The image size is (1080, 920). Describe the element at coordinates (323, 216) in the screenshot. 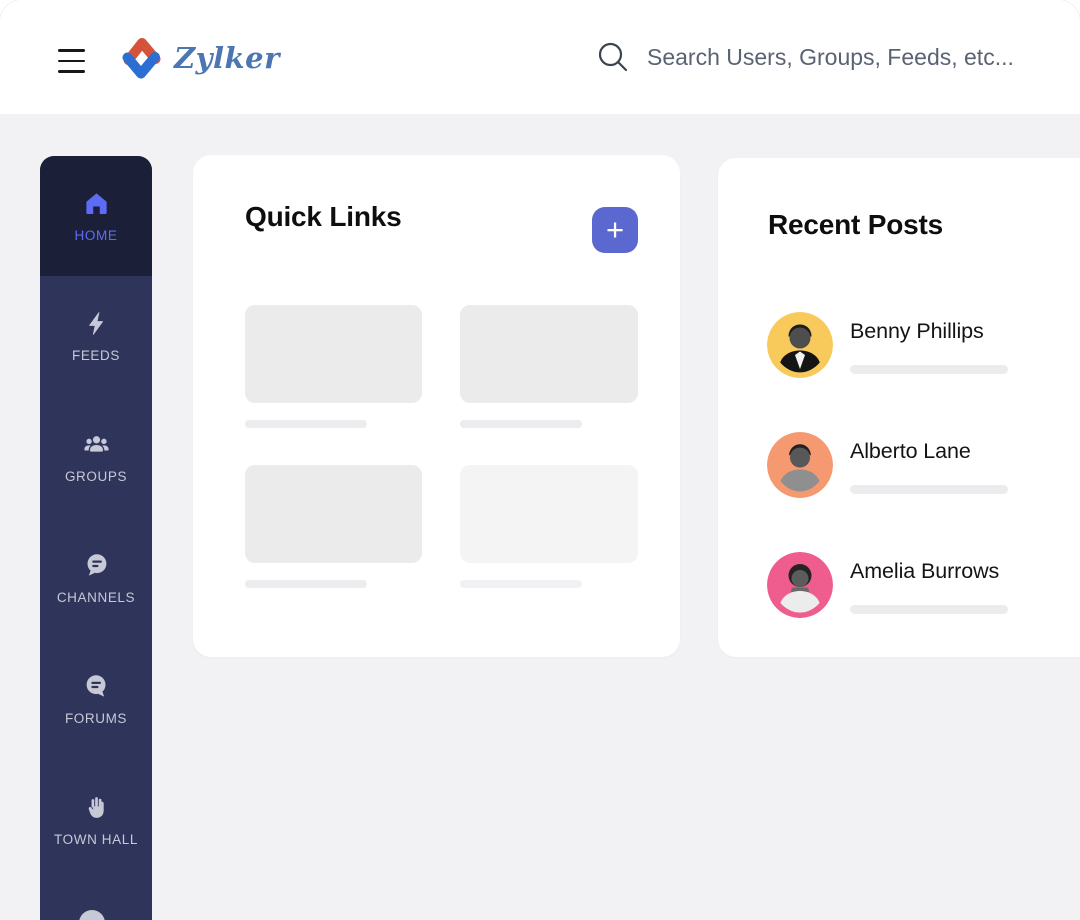

I see `quick-links-title: Quick Links` at that location.